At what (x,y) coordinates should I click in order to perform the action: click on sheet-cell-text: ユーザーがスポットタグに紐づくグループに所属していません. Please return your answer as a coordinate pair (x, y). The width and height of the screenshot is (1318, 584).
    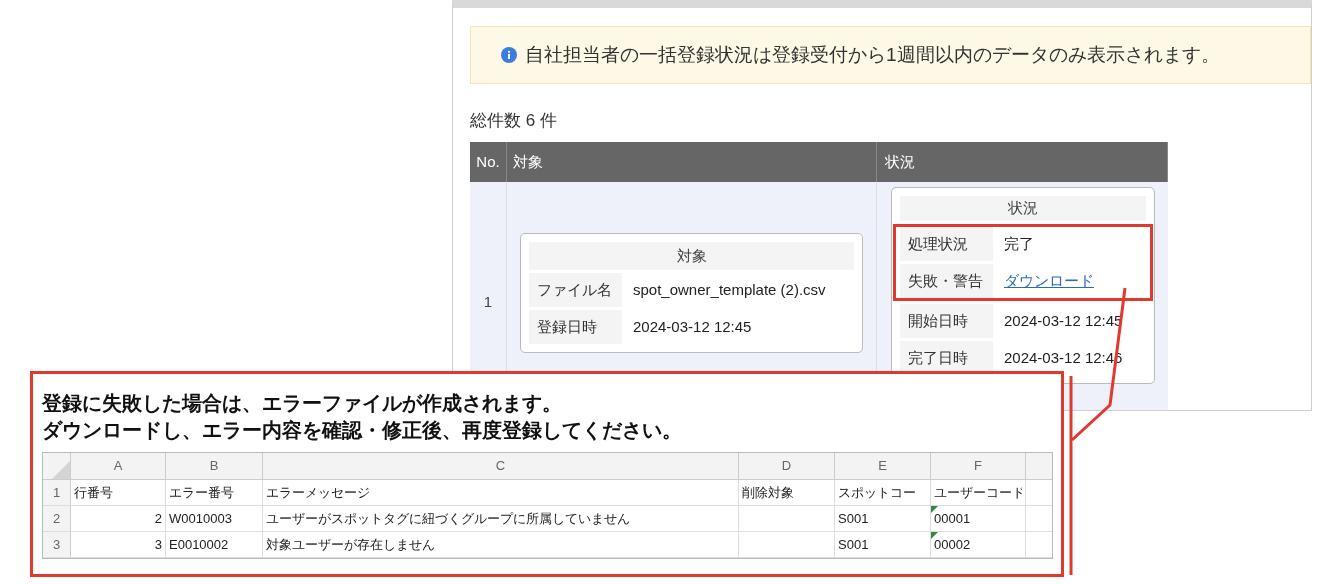
    Looking at the image, I should click on (448, 518).